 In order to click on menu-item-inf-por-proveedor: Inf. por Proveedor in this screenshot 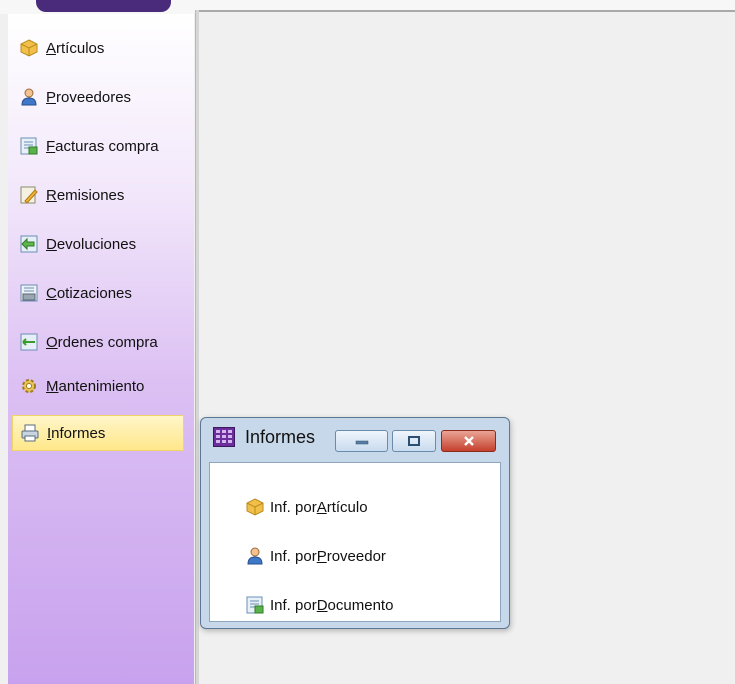, I will do `click(315, 556)`.